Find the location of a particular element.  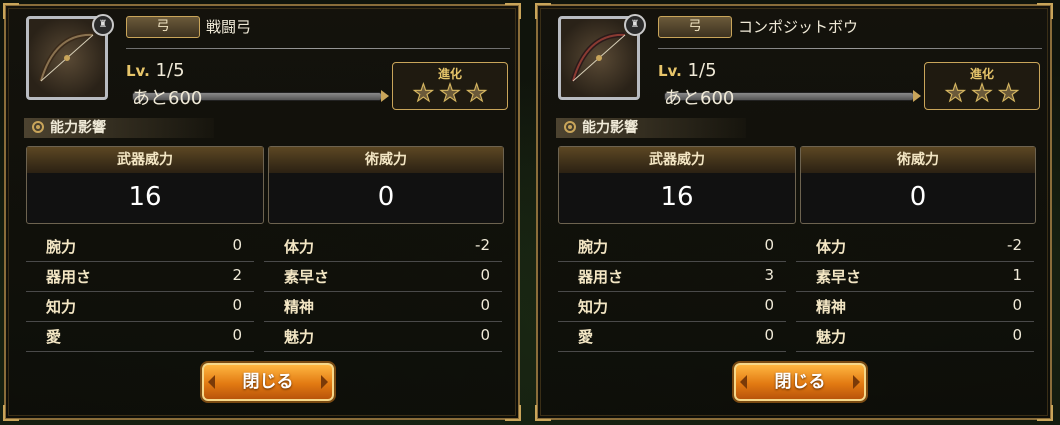

stat-name: 知力 is located at coordinates (593, 307).